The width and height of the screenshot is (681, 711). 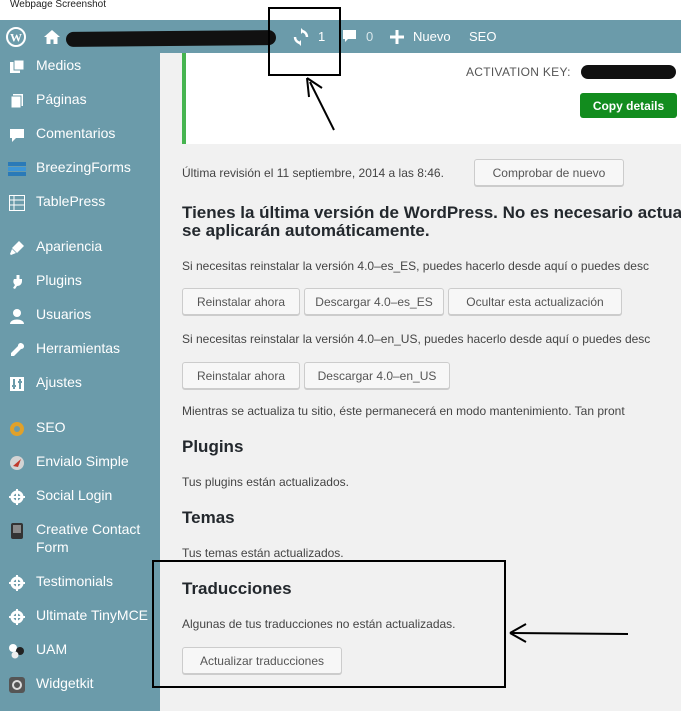 I want to click on annotation-arrow-translations, so click(x=569, y=633).